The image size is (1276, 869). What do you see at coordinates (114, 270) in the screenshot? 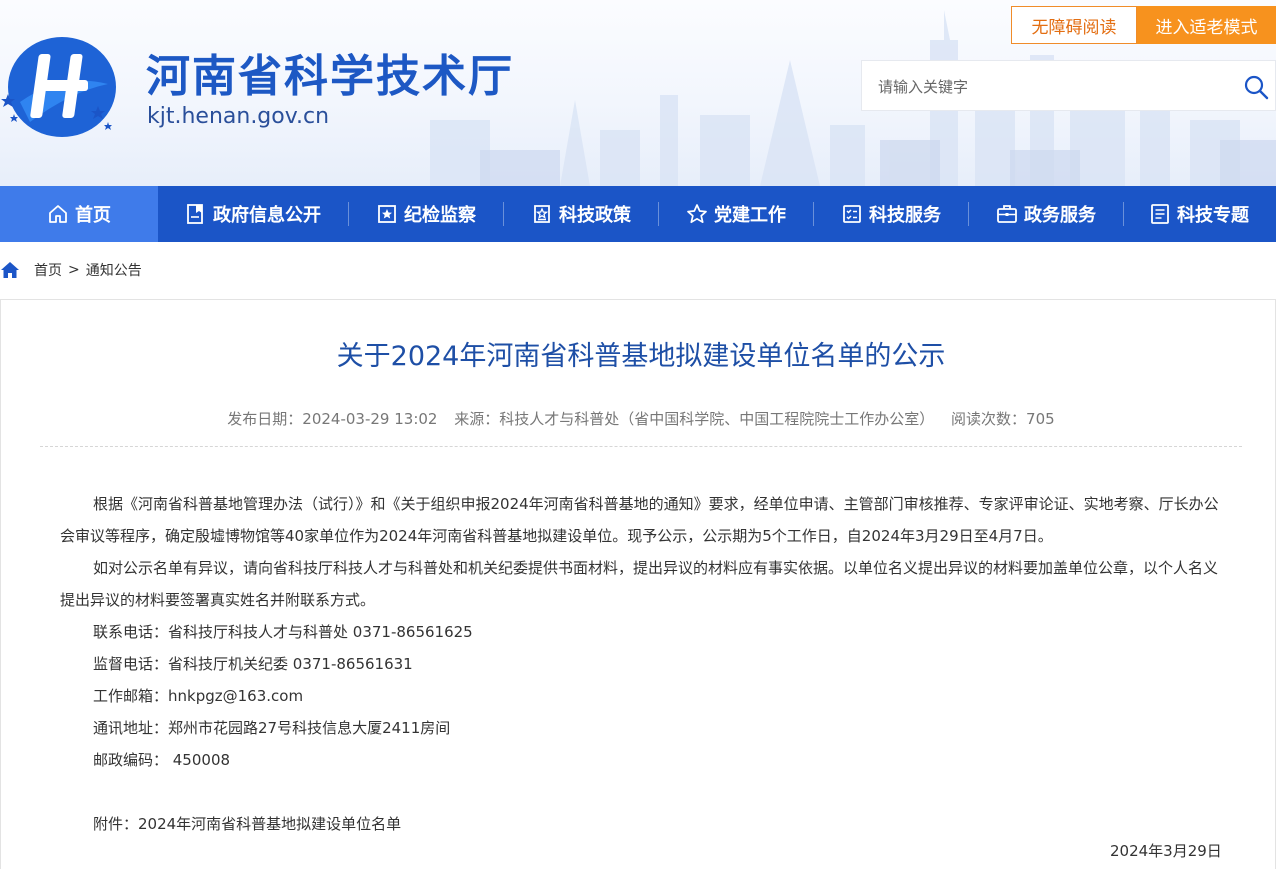
I see `breadcrumb-current-link: 通知公告` at bounding box center [114, 270].